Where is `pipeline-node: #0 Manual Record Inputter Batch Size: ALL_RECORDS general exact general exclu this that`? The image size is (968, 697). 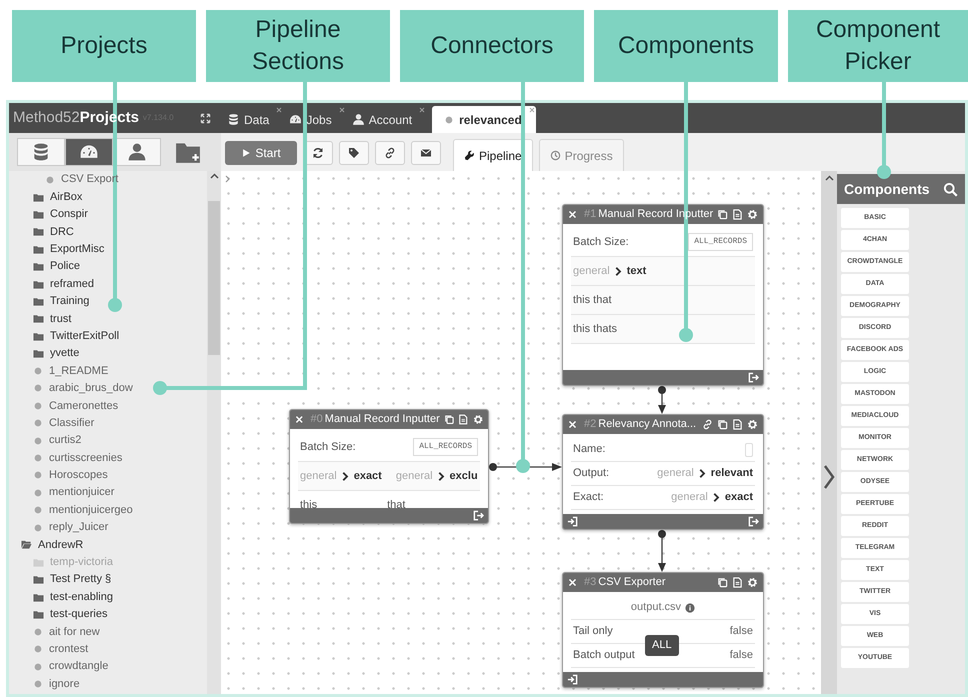 pipeline-node: #0 Manual Record Inputter Batch Size: ALL_RECORDS general exact general exclu this that is located at coordinates (389, 466).